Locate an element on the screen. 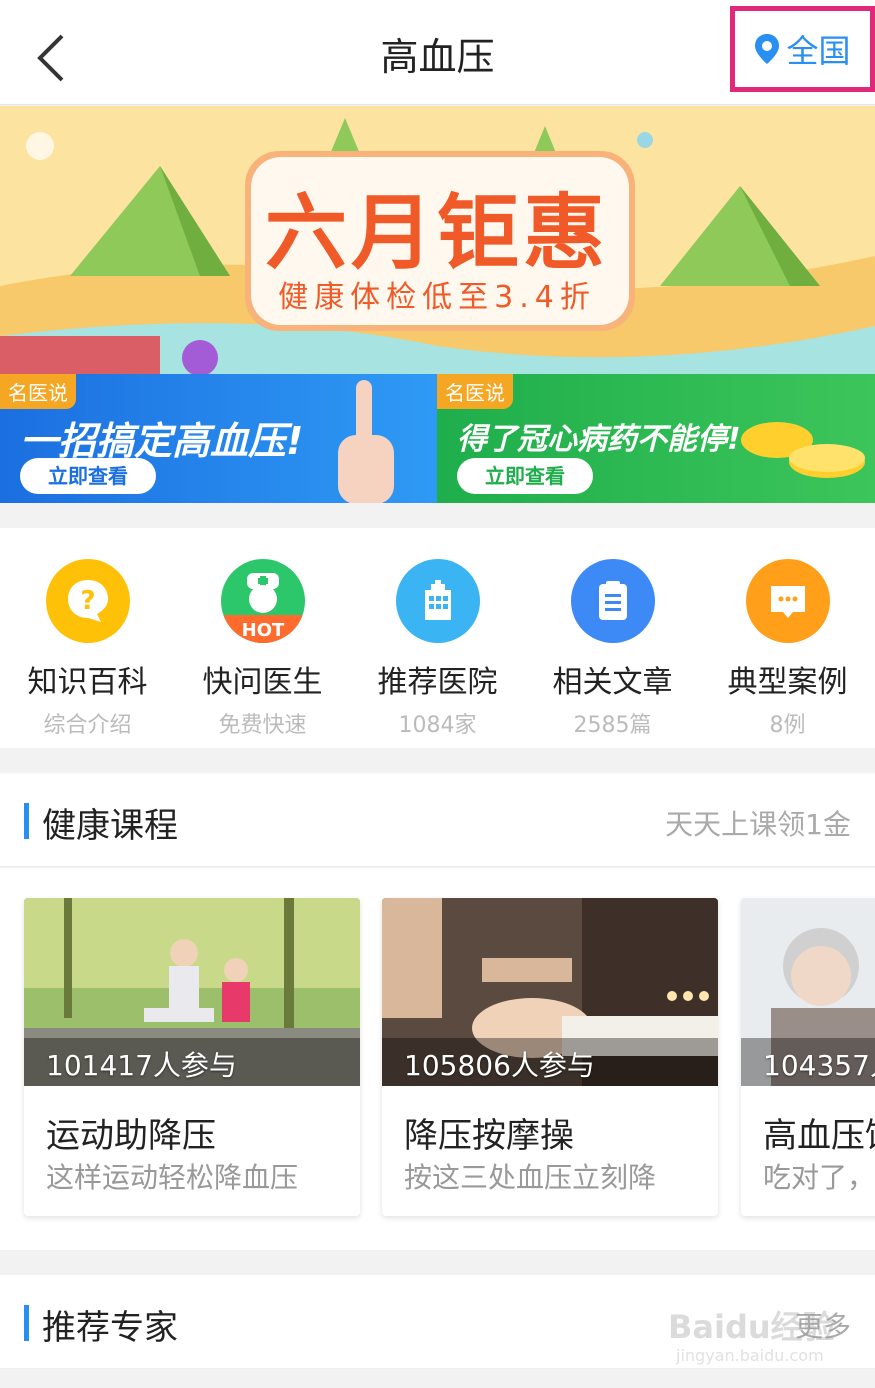  course-card: 104357人 高血压饮 吃对了， is located at coordinates (808, 1057).